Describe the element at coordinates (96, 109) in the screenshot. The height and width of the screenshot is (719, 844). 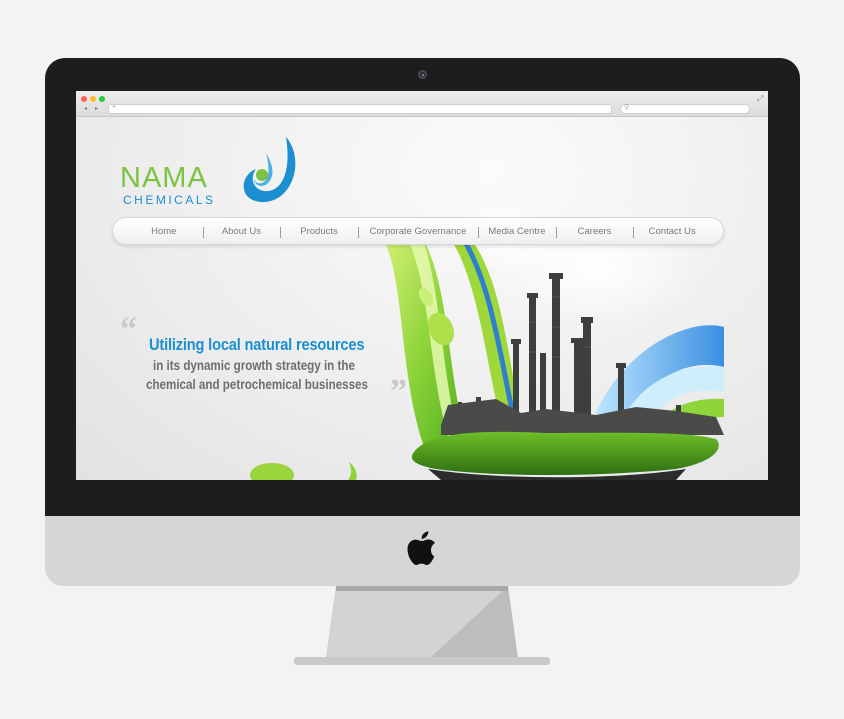
I see `forward-button: ▸` at that location.